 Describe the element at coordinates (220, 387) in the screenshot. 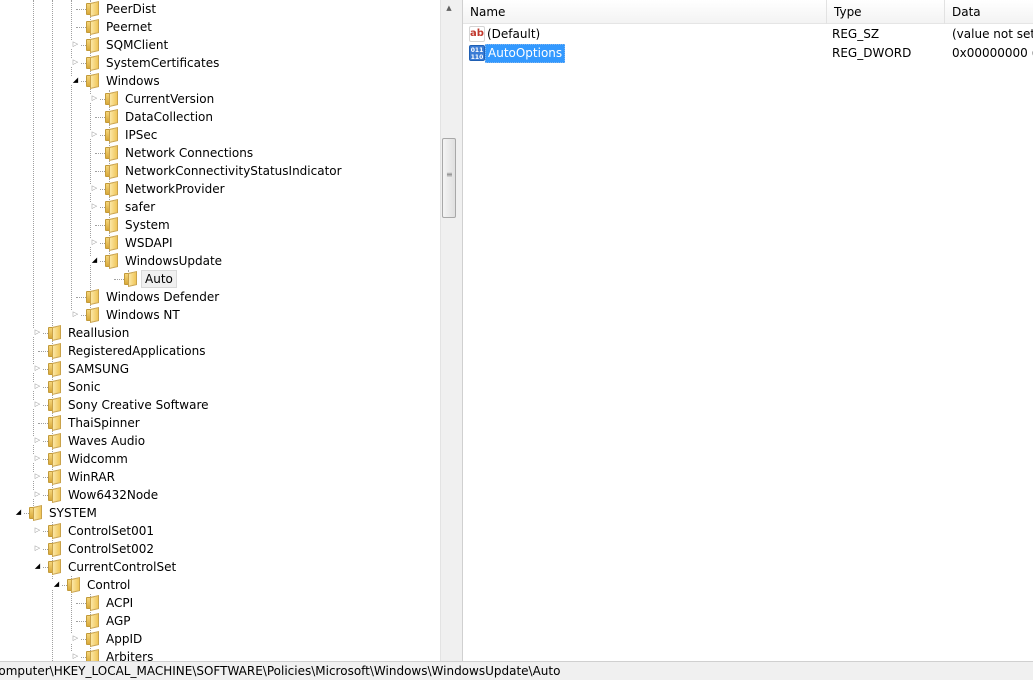

I see `tree-node: ▷ Sonic` at that location.